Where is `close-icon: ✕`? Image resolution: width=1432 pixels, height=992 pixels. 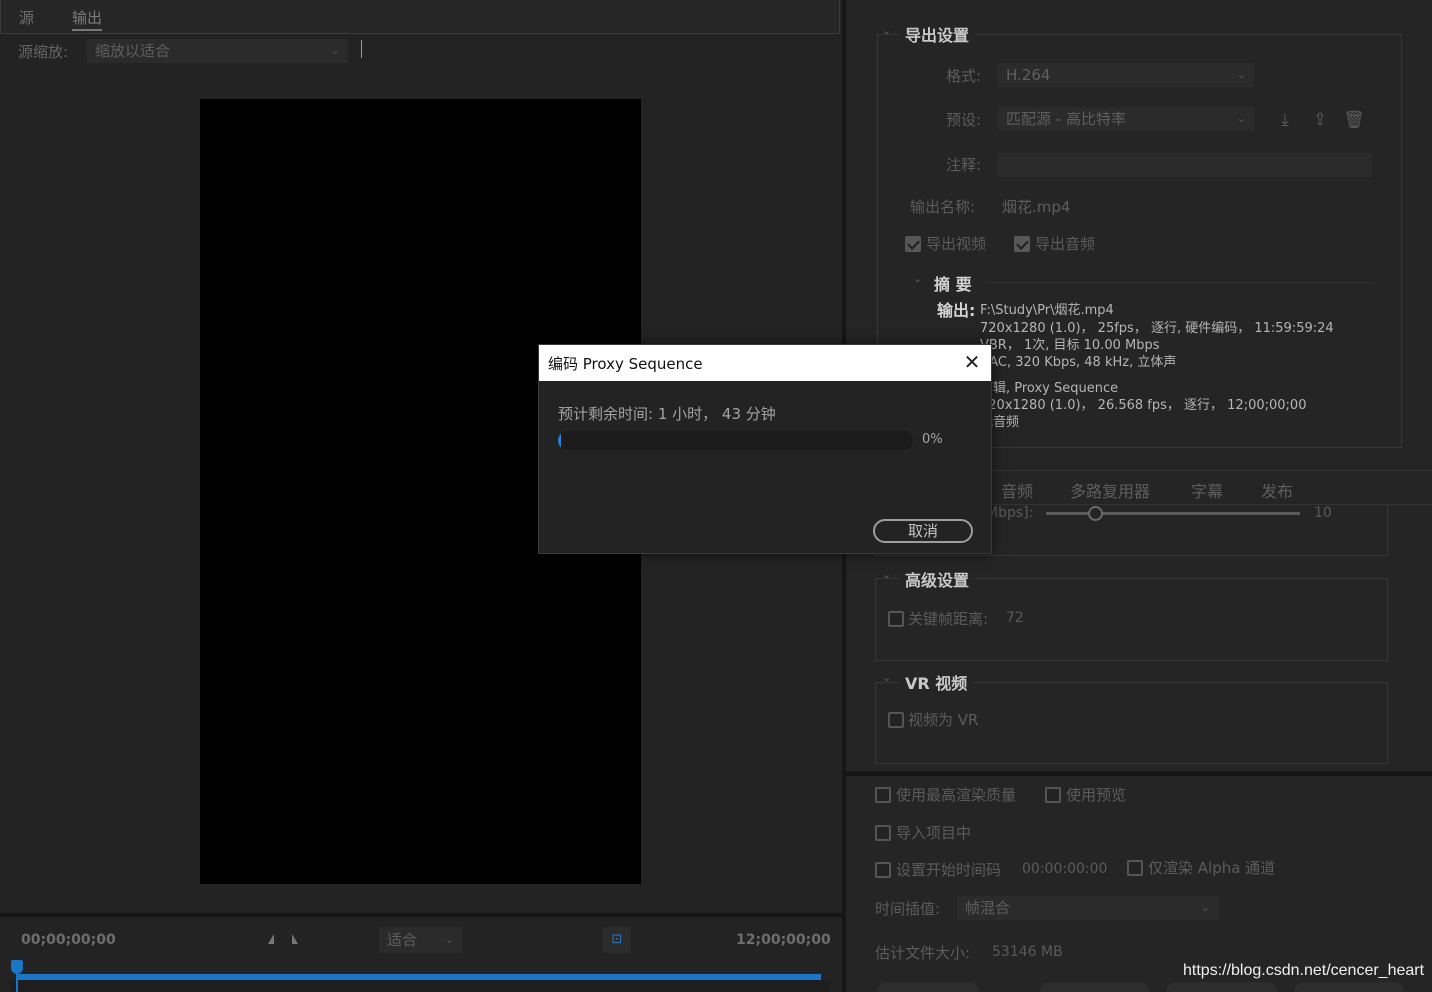
close-icon: ✕ is located at coordinates (972, 362).